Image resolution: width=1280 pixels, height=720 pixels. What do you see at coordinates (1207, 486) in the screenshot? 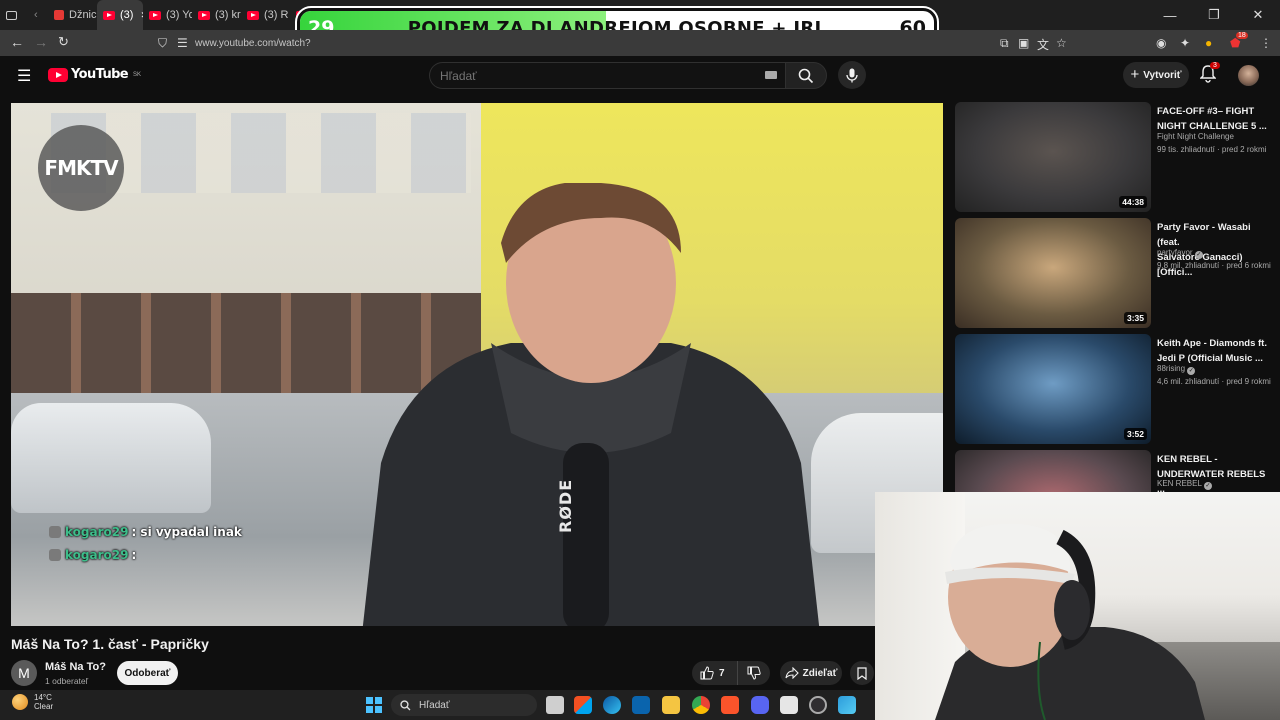
I see `verified-icon: ✓` at bounding box center [1207, 486].